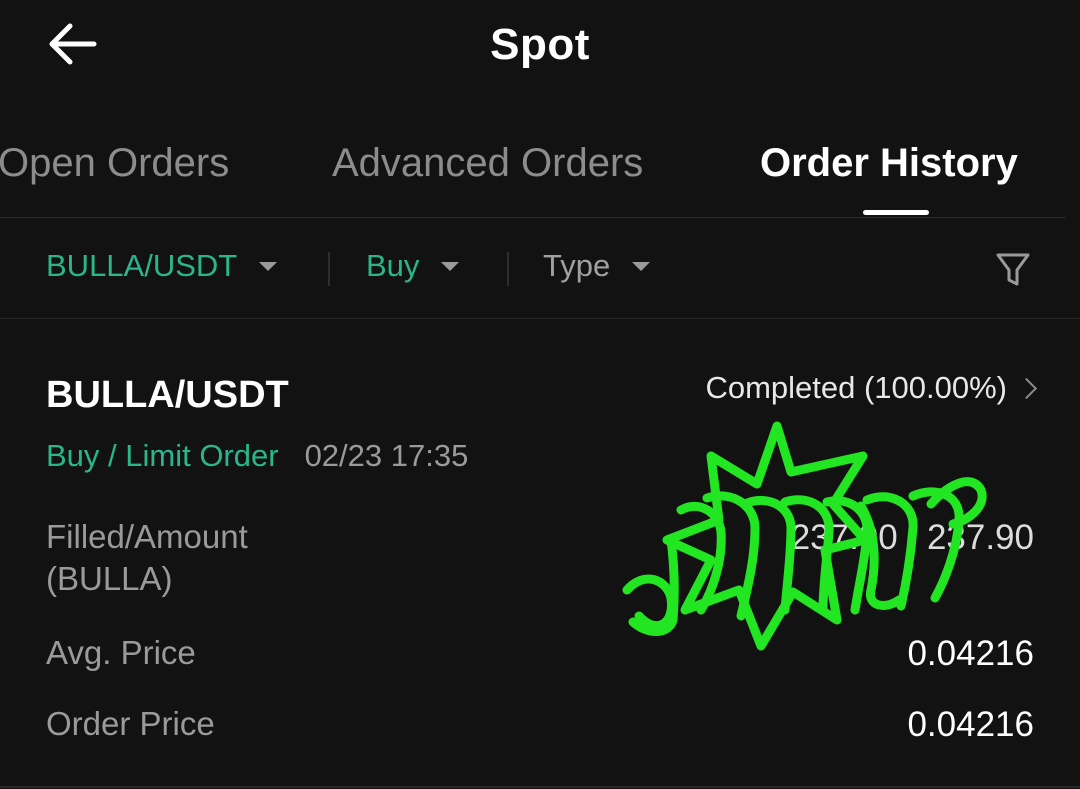  Describe the element at coordinates (1026, 388) in the screenshot. I see `chevron-right-icon` at that location.